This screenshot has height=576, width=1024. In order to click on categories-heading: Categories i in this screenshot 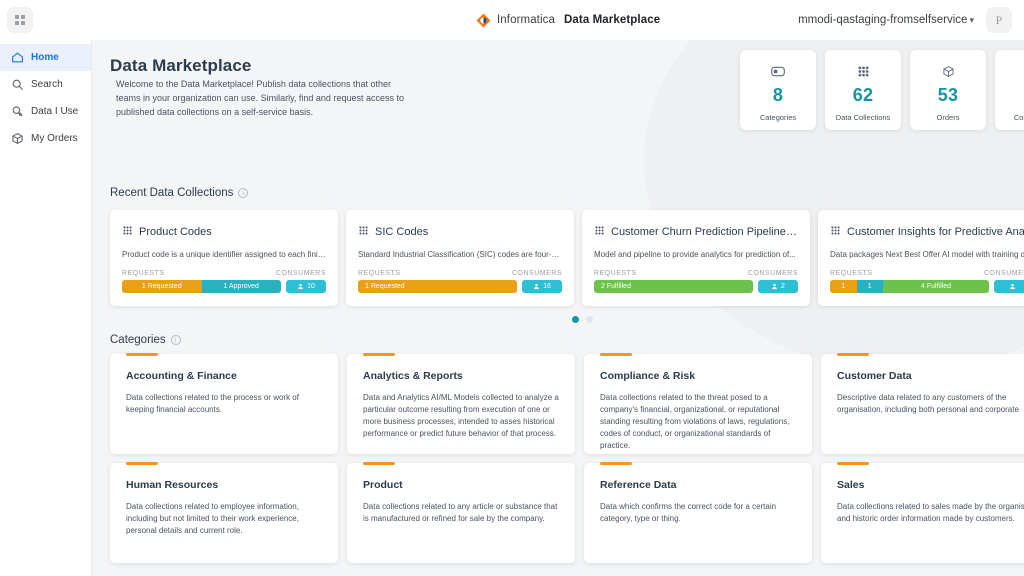, I will do `click(145, 340)`.